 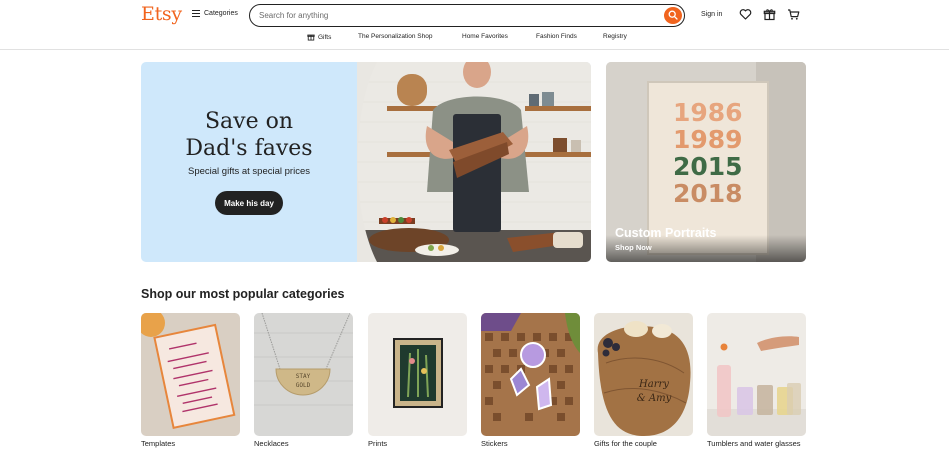 What do you see at coordinates (395, 36) in the screenshot?
I see `nav-personalization-shop: The Personalization Shop` at bounding box center [395, 36].